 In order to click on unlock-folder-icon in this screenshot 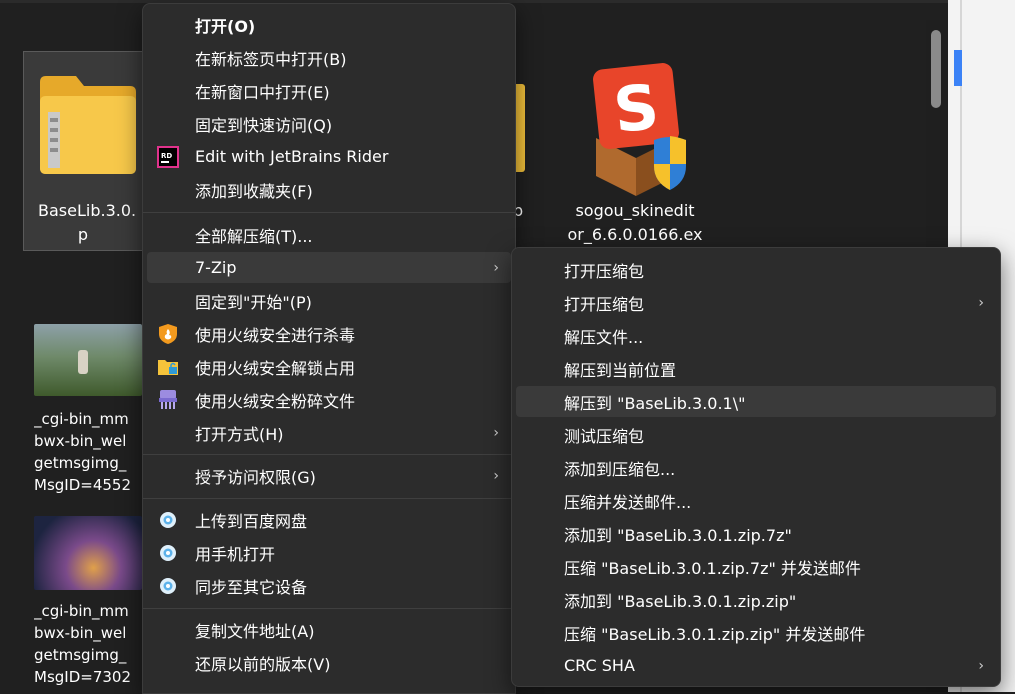, I will do `click(168, 367)`.